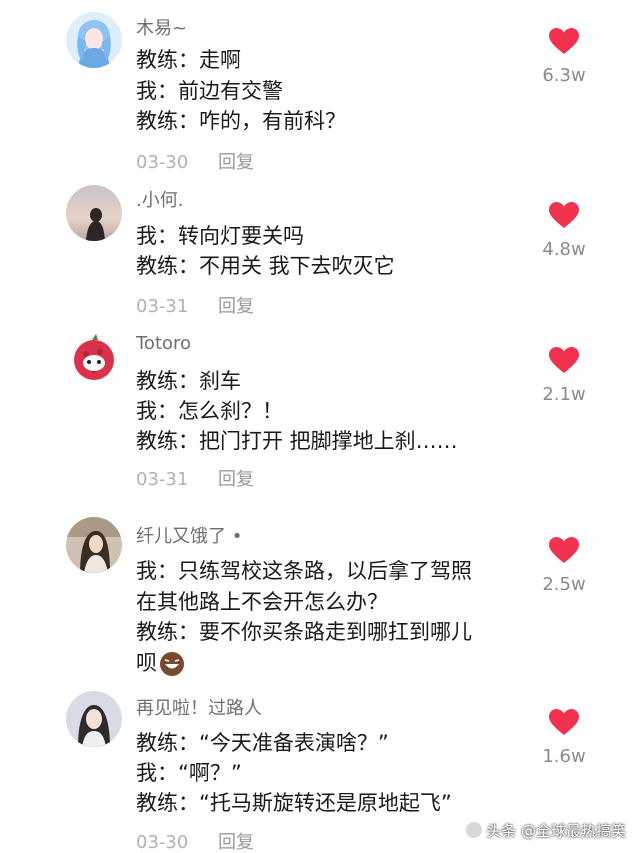 The width and height of the screenshot is (640, 853). Describe the element at coordinates (262, 743) in the screenshot. I see `comment-text: 教练：“今天准备表演啥？”` at that location.